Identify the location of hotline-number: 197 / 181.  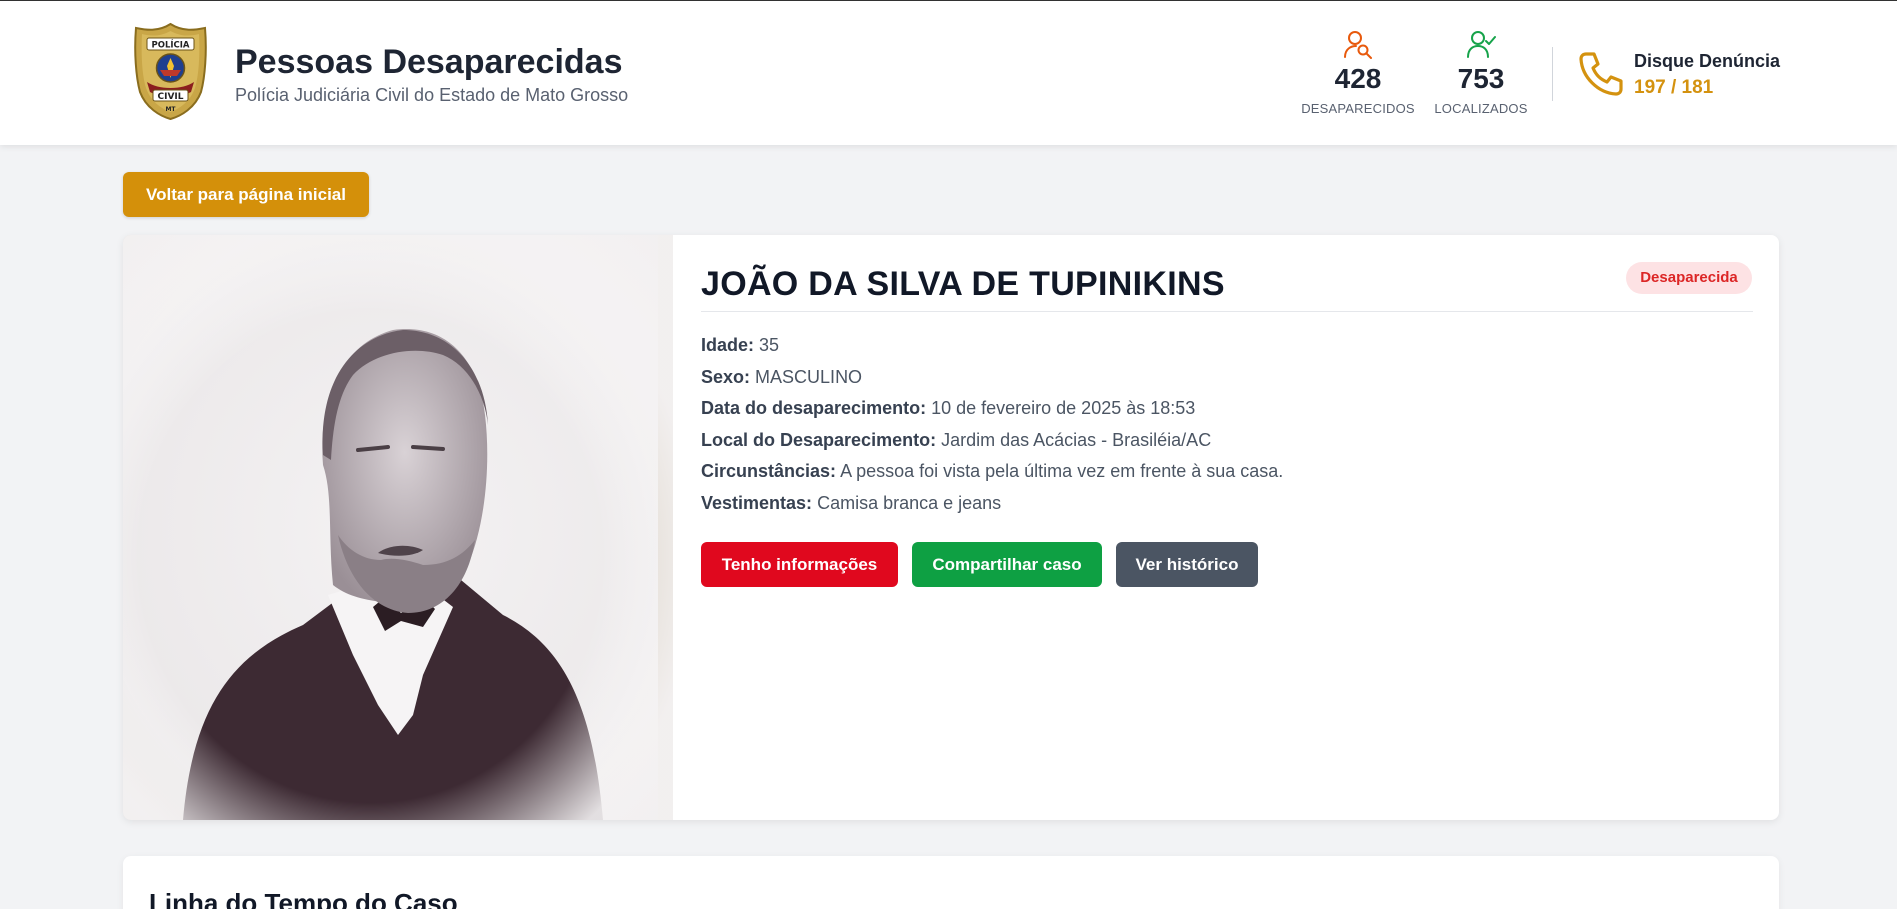
(1673, 88).